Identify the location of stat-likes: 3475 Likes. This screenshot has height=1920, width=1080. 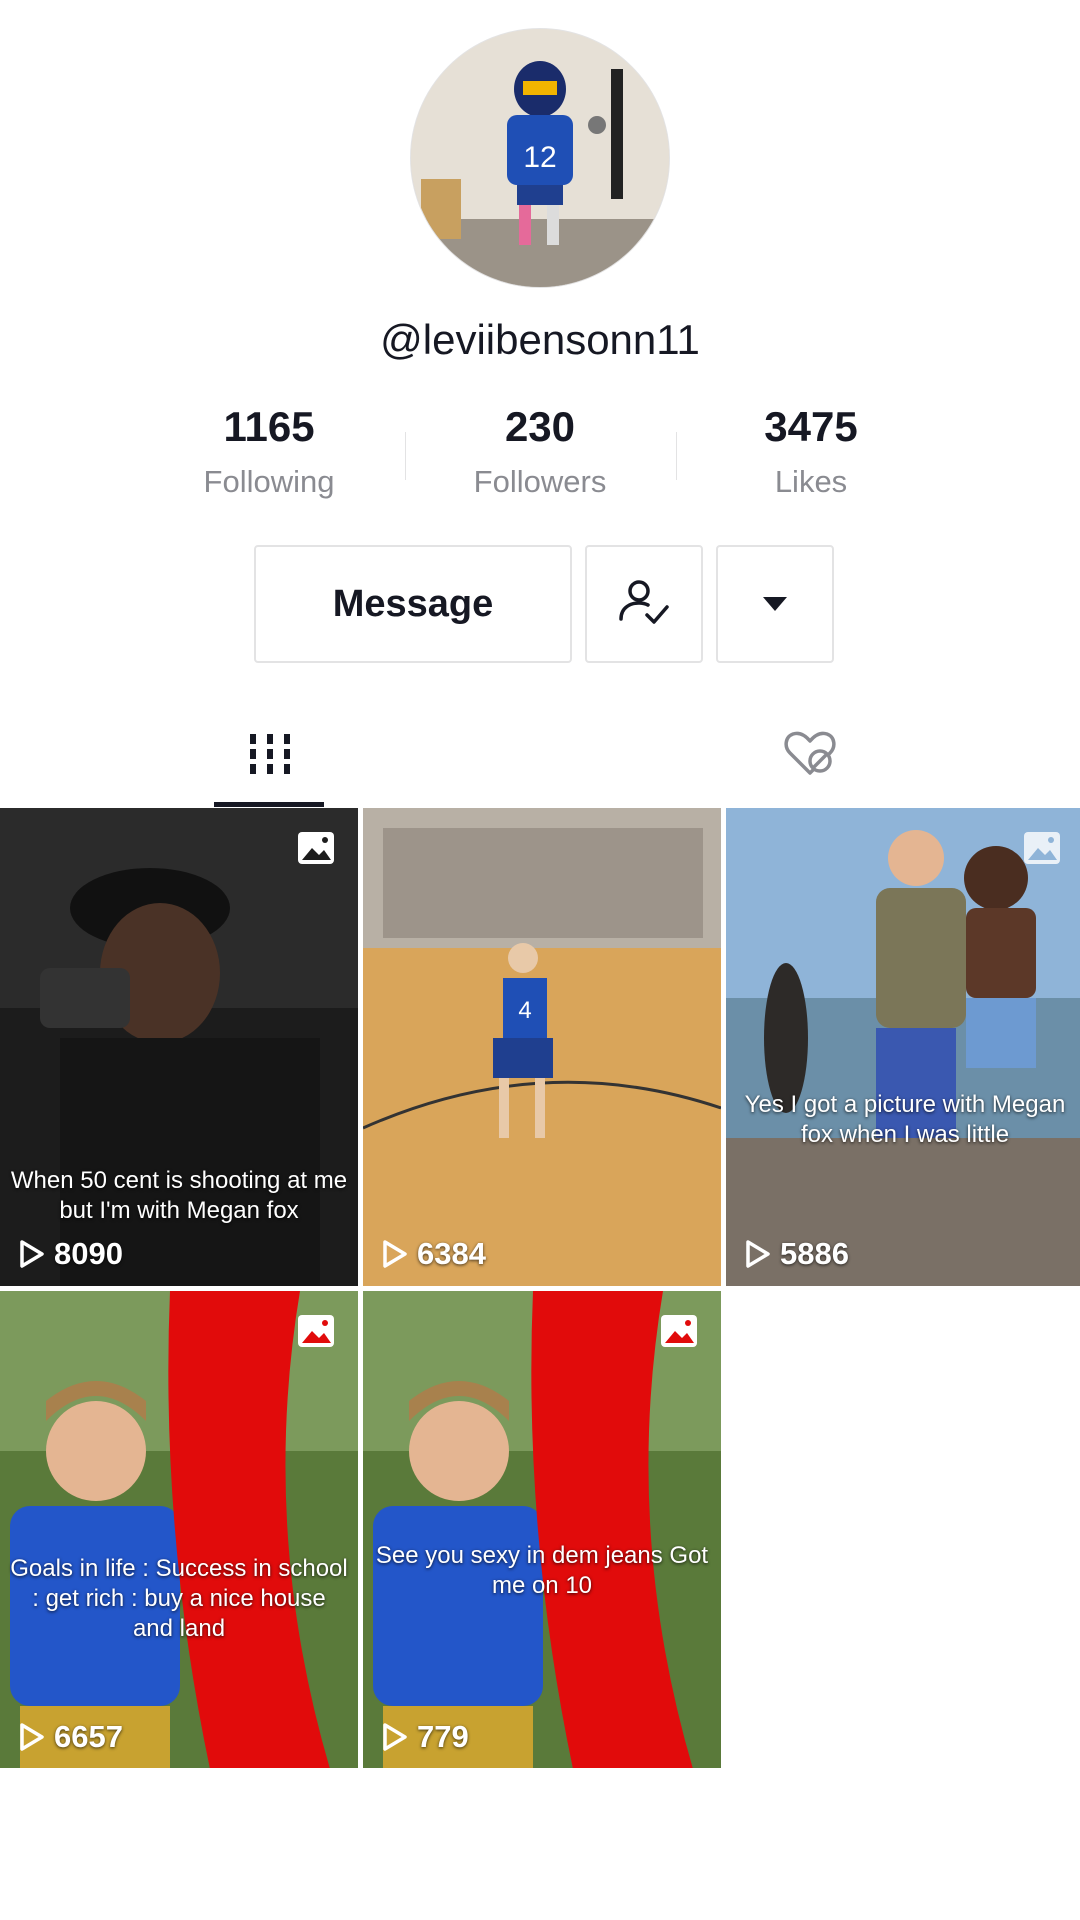
(811, 451).